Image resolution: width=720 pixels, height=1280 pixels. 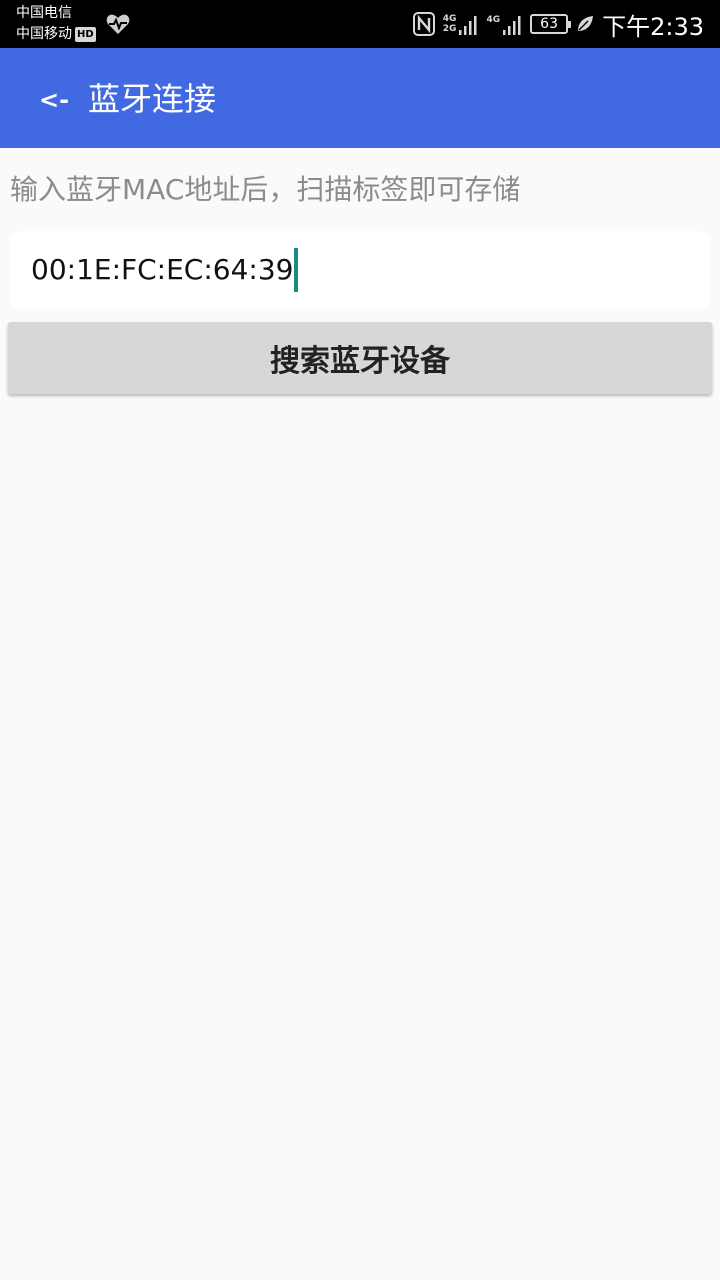 What do you see at coordinates (468, 25) in the screenshot?
I see `signal-icon` at bounding box center [468, 25].